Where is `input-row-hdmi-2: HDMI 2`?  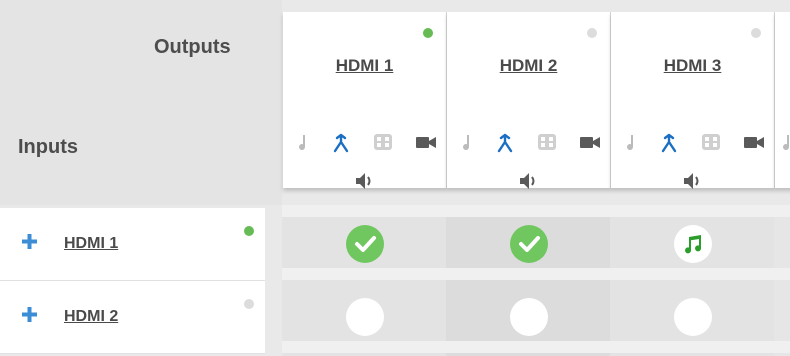
input-row-hdmi-2: HDMI 2 is located at coordinates (132, 317).